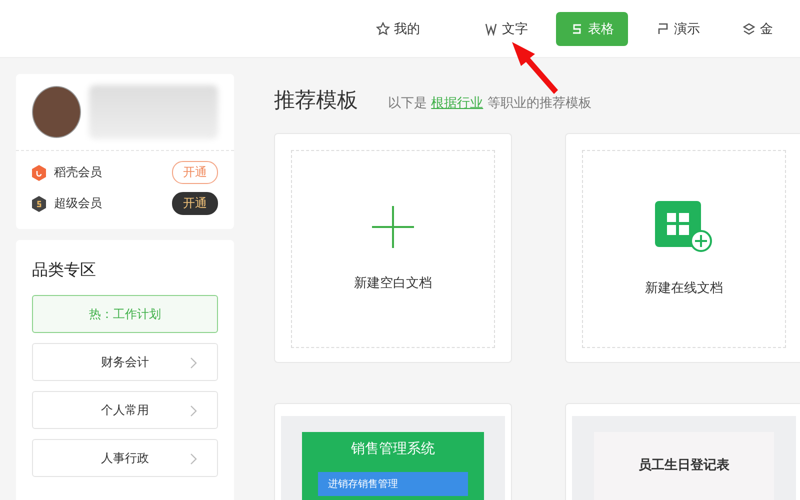  I want to click on annotation-arrow, so click(535, 68).